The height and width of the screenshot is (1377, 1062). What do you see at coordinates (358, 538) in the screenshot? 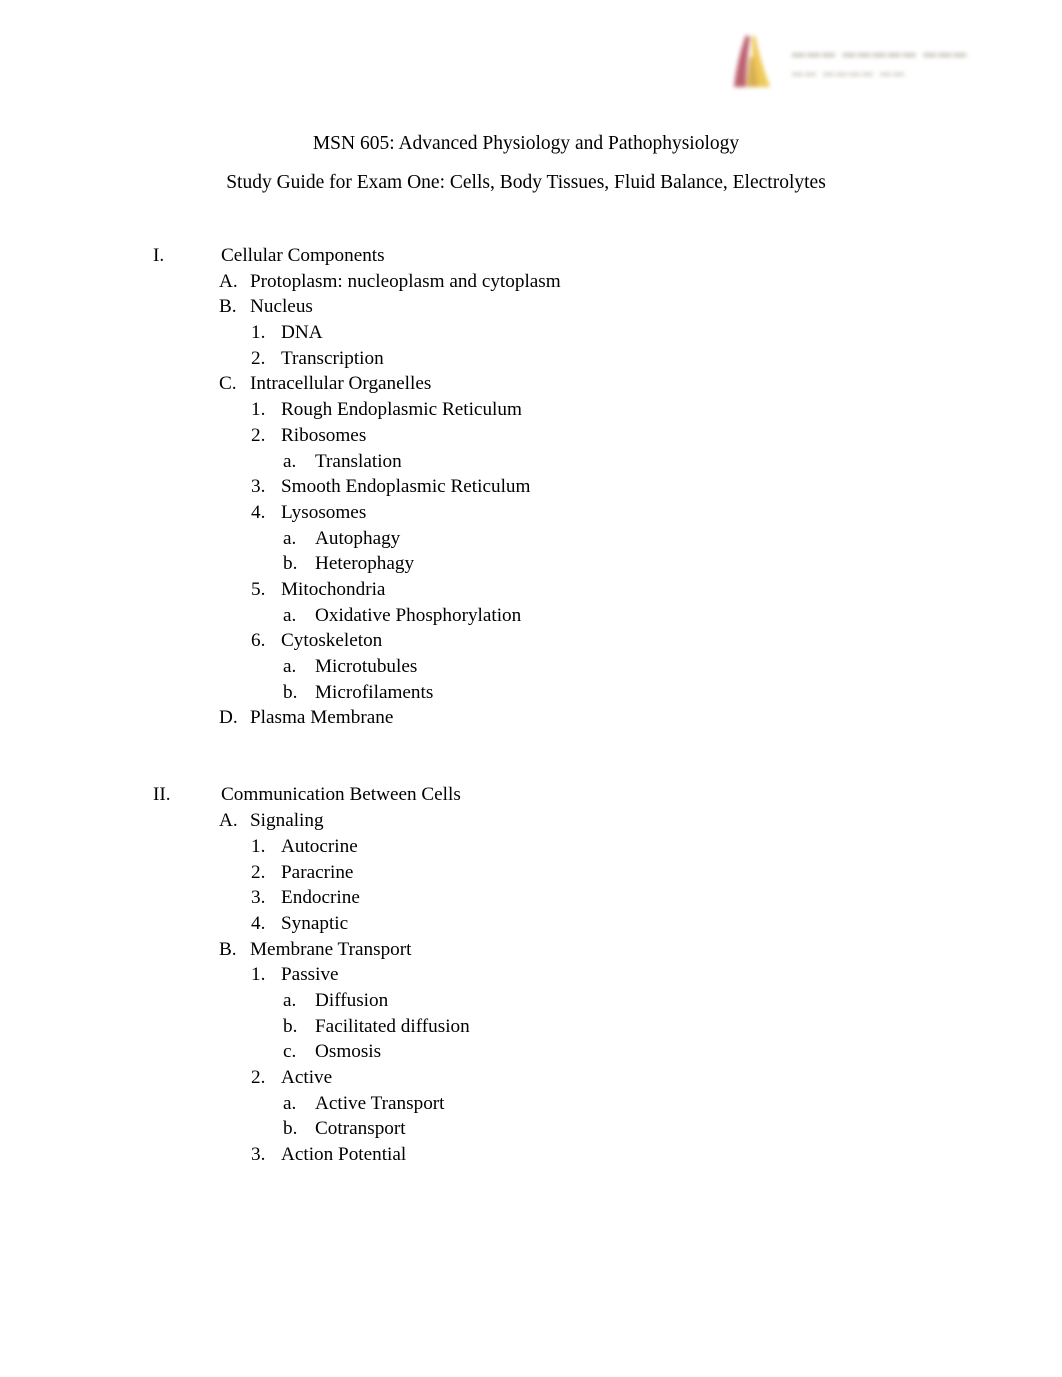
I see `outline-label: Autophagy` at bounding box center [358, 538].